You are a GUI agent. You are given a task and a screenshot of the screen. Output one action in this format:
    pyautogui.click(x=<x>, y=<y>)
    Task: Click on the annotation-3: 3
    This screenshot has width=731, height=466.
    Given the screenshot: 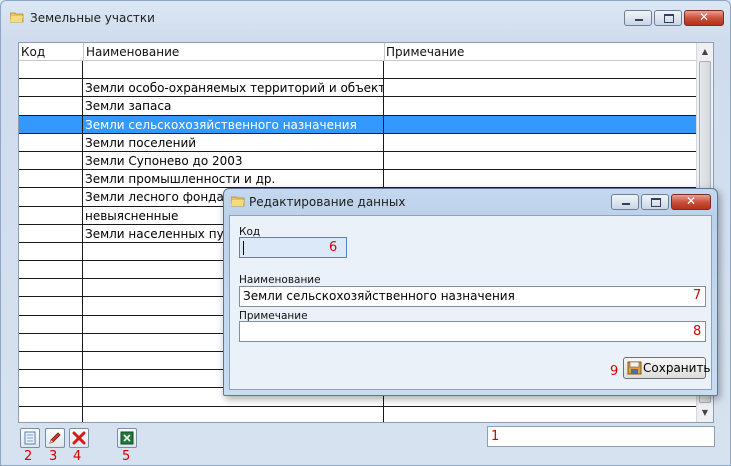 What is the action you would take?
    pyautogui.click(x=53, y=456)
    